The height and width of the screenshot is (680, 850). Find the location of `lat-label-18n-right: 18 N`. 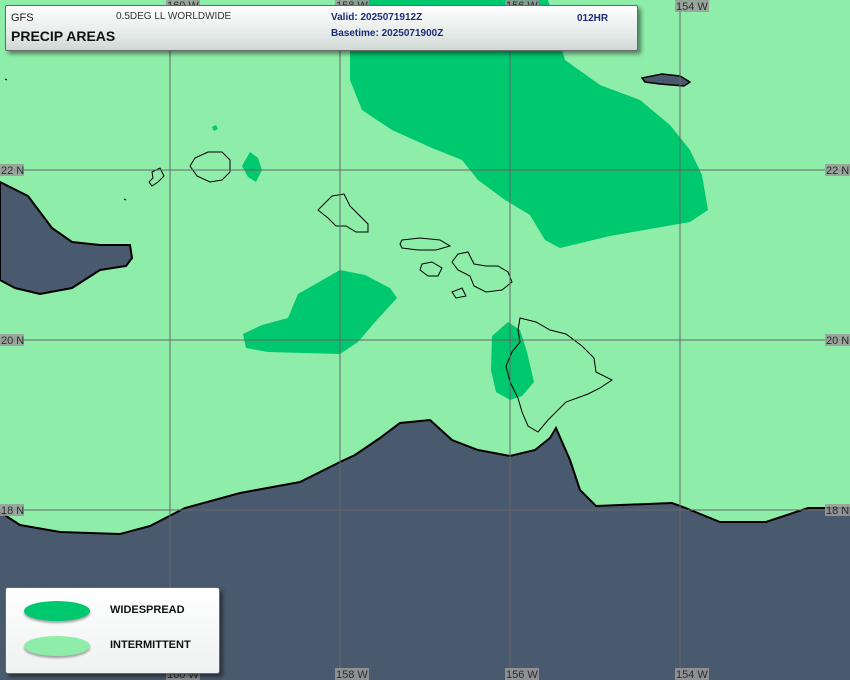

lat-label-18n-right: 18 N is located at coordinates (837, 511).